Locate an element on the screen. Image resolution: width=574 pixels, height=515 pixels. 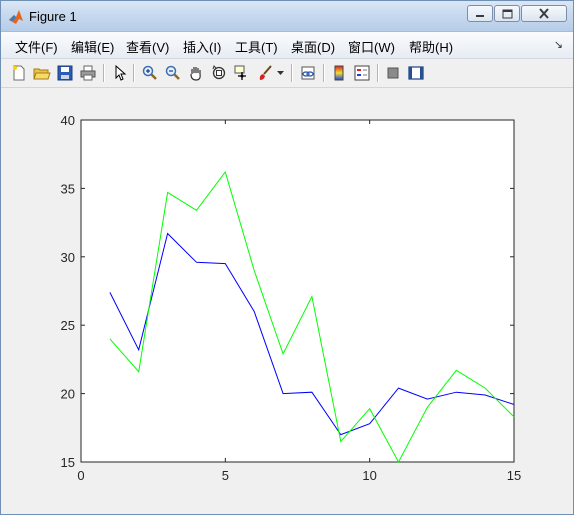
close-icon is located at coordinates (544, 13).